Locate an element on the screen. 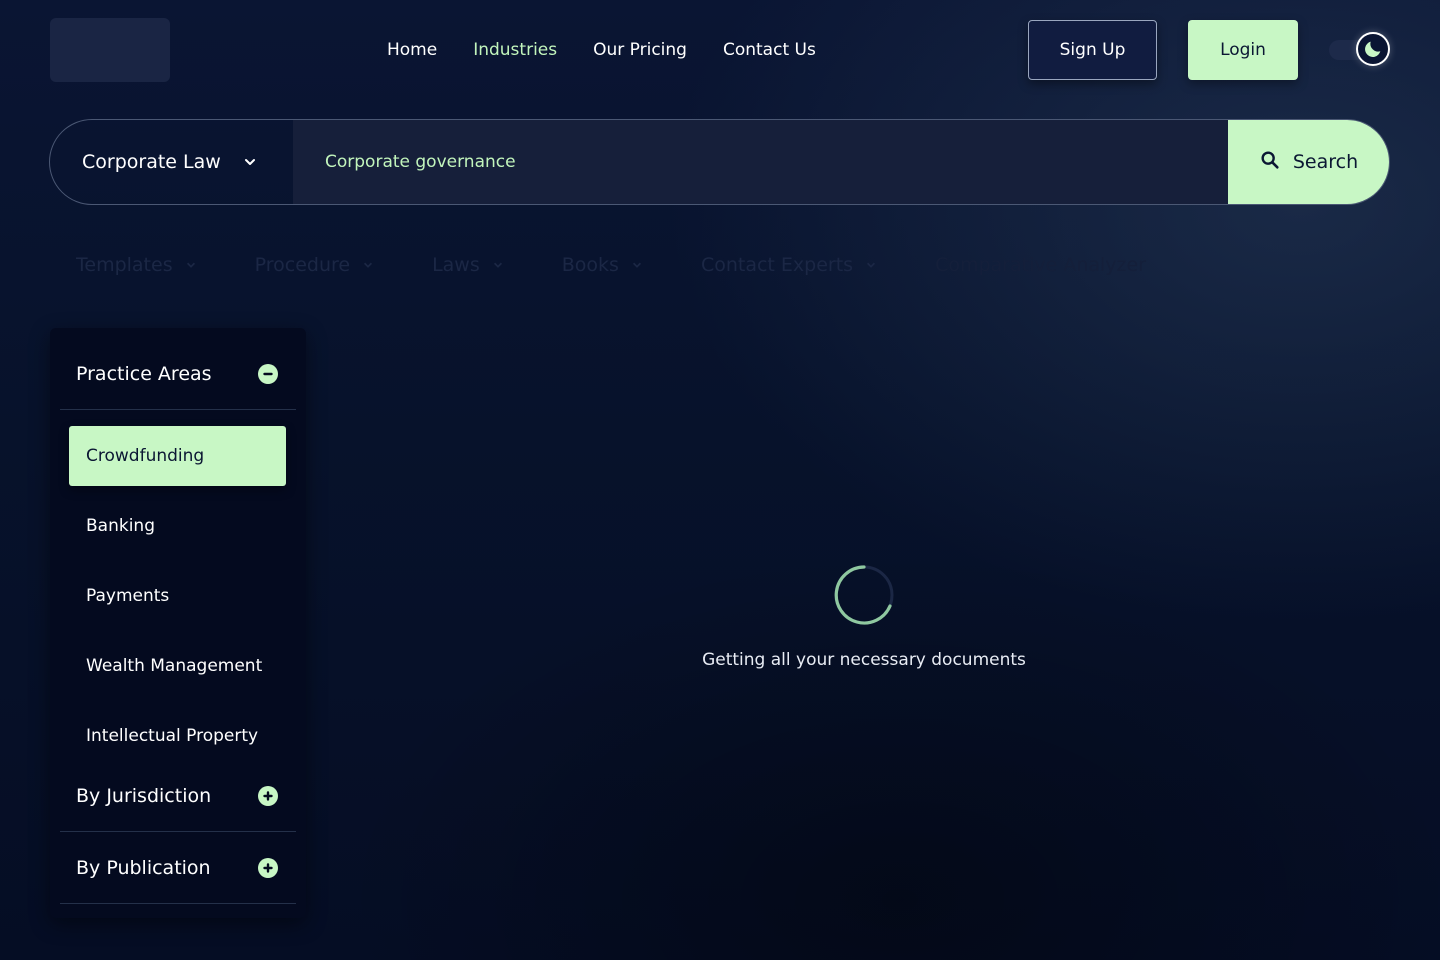 This screenshot has width=1440, height=960. tab-label: Books is located at coordinates (590, 265).